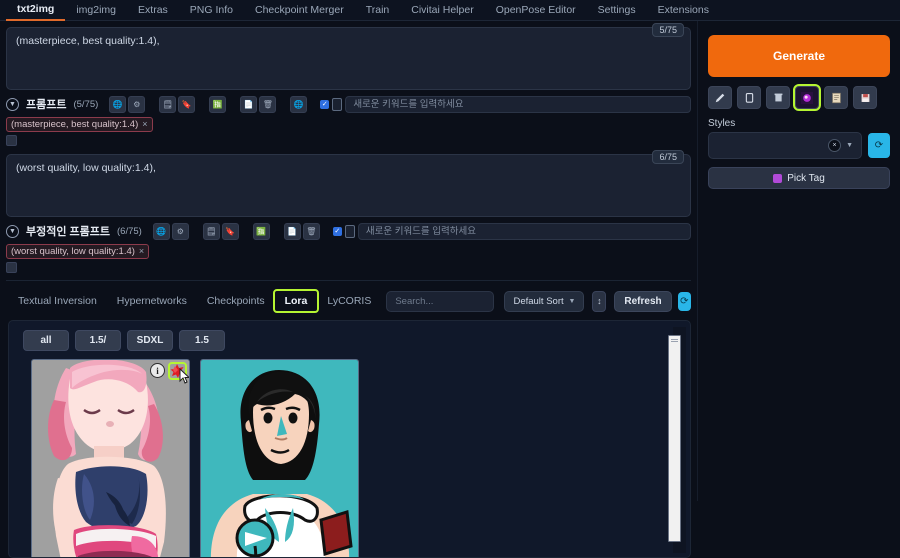 This screenshot has height=558, width=900. What do you see at coordinates (378, 10) in the screenshot?
I see `tab-train: Train` at bounding box center [378, 10].